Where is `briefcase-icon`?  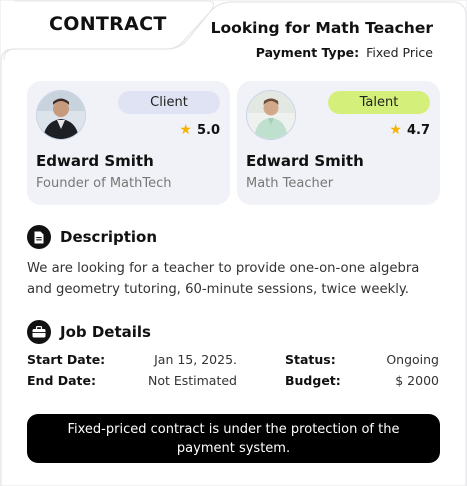 briefcase-icon is located at coordinates (39, 332).